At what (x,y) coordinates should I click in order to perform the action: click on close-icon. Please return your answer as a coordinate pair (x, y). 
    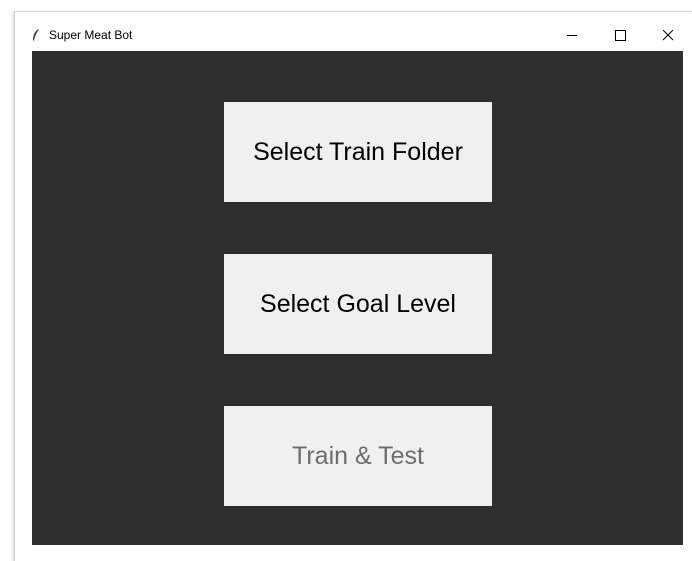
    Looking at the image, I should click on (668, 35).